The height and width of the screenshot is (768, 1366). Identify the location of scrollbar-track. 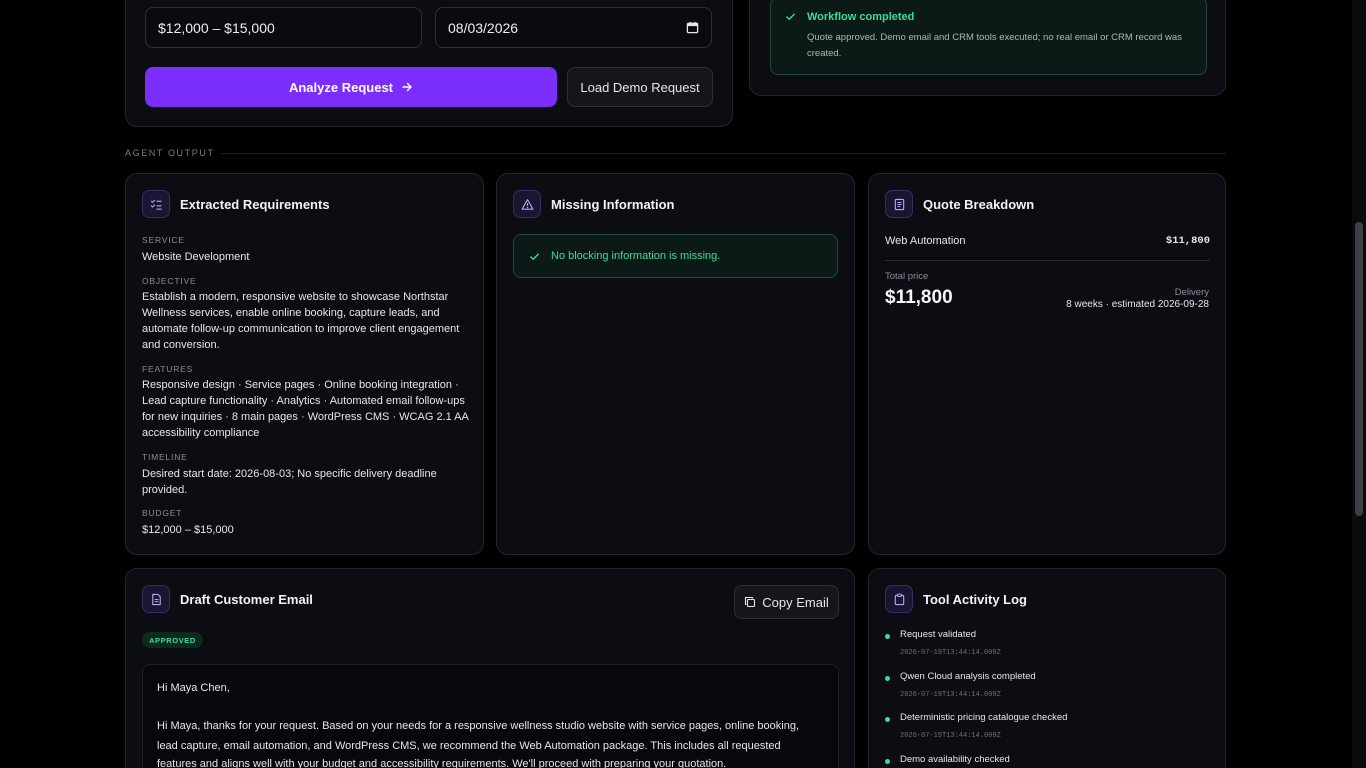
(1359, 384).